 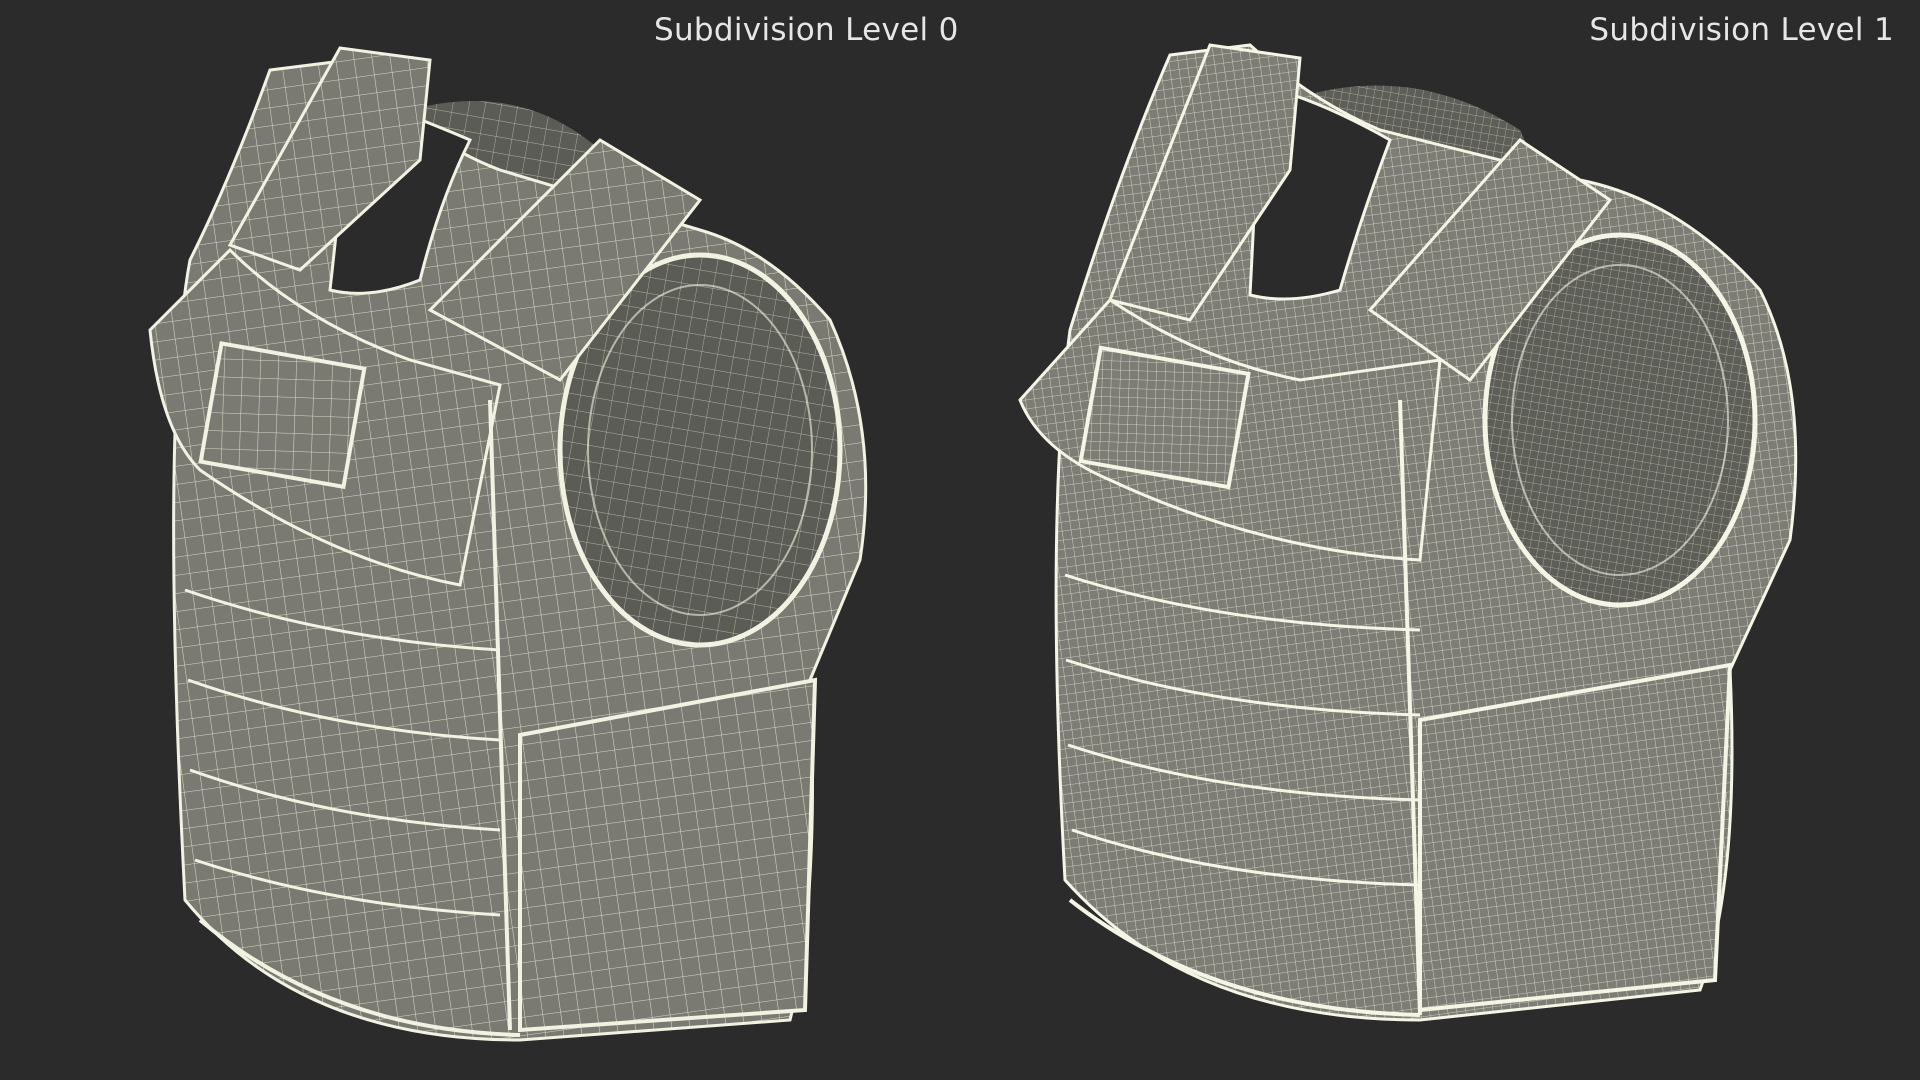 What do you see at coordinates (1741, 30) in the screenshot?
I see `subdivision-level-1-label: Subdivision Level 1` at bounding box center [1741, 30].